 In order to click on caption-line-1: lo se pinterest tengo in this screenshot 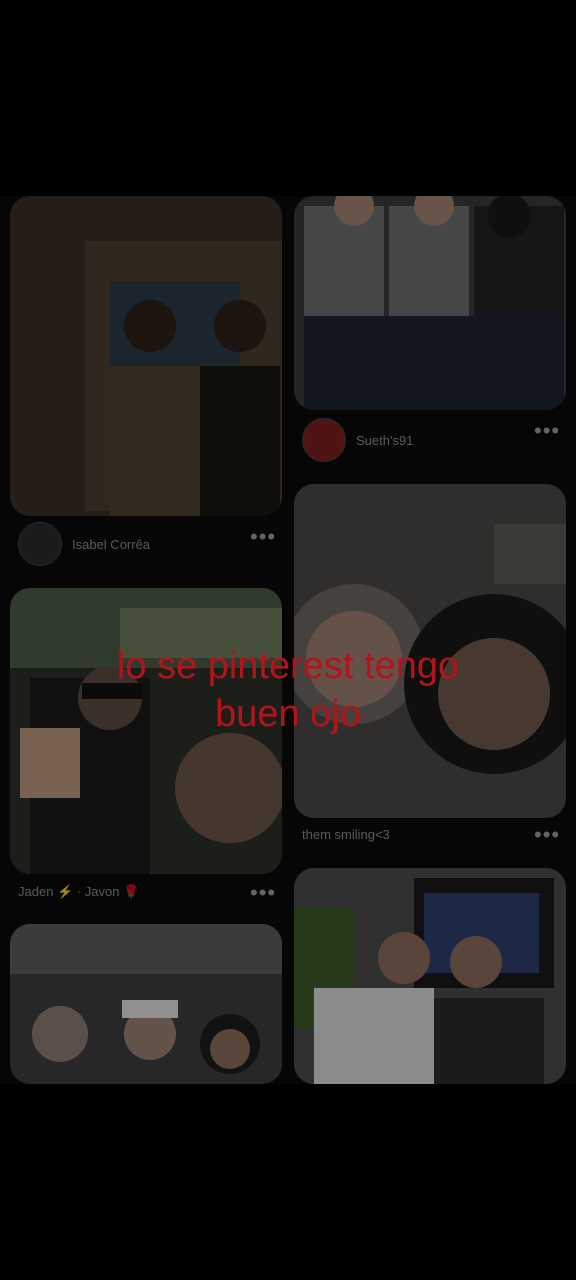, I will do `click(288, 666)`.